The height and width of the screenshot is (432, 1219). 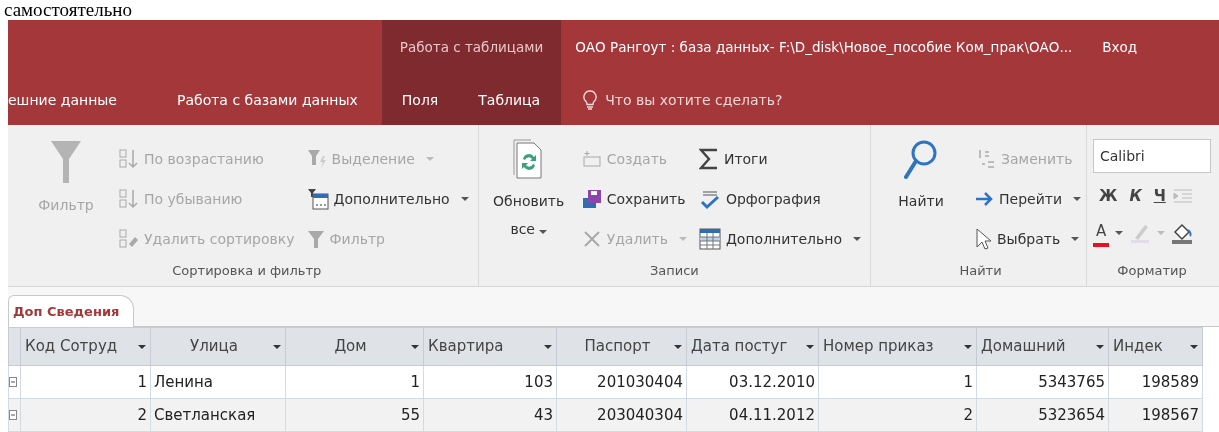 What do you see at coordinates (674, 271) in the screenshot?
I see `group-label: Записи` at bounding box center [674, 271].